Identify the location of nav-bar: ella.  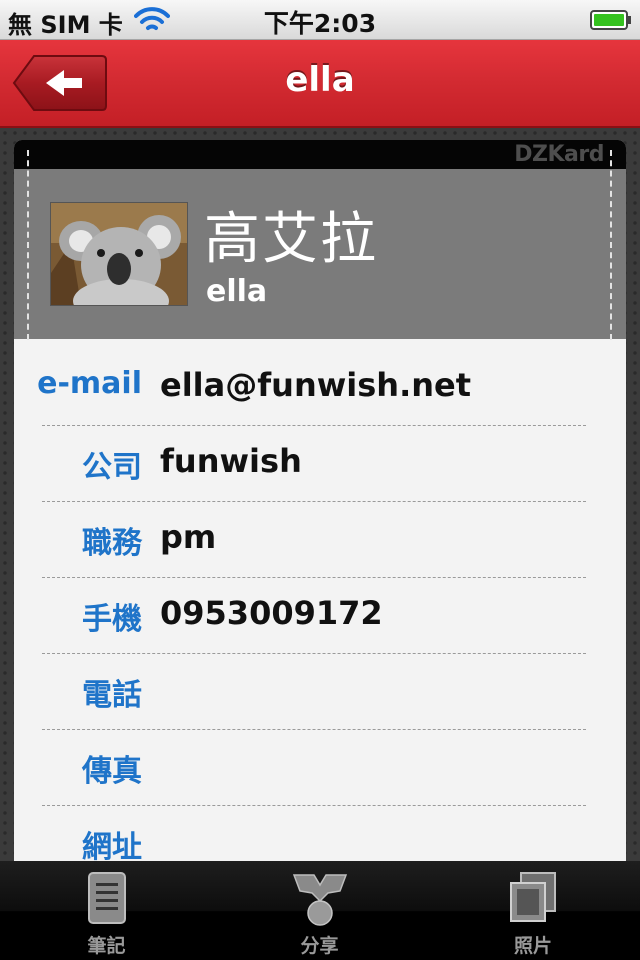
(320, 84).